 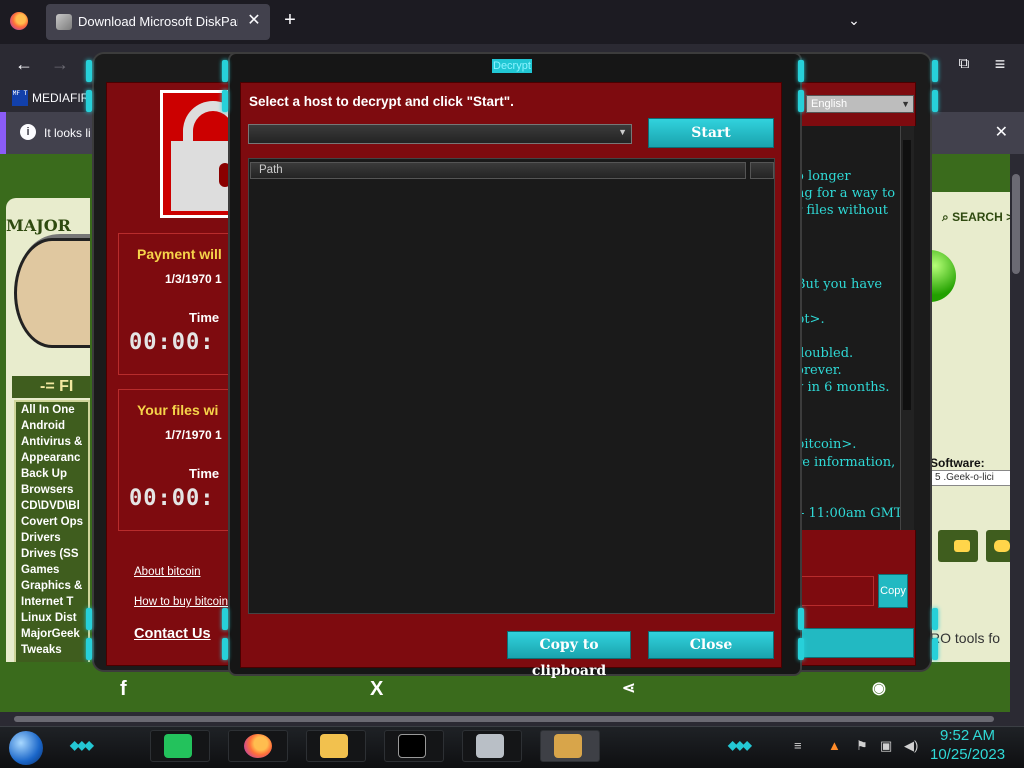 I want to click on category-link: All In One, so click(x=52, y=410).